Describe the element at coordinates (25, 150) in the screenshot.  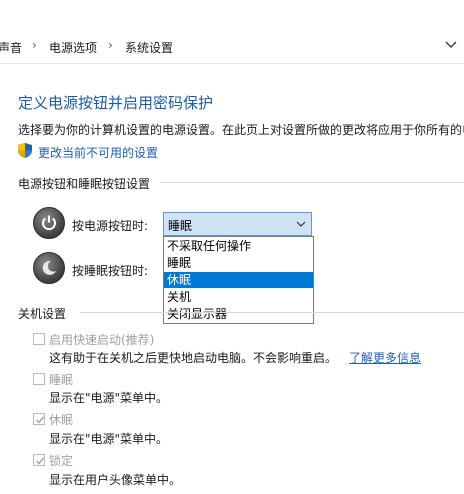
I see `uac-shield-icon` at that location.